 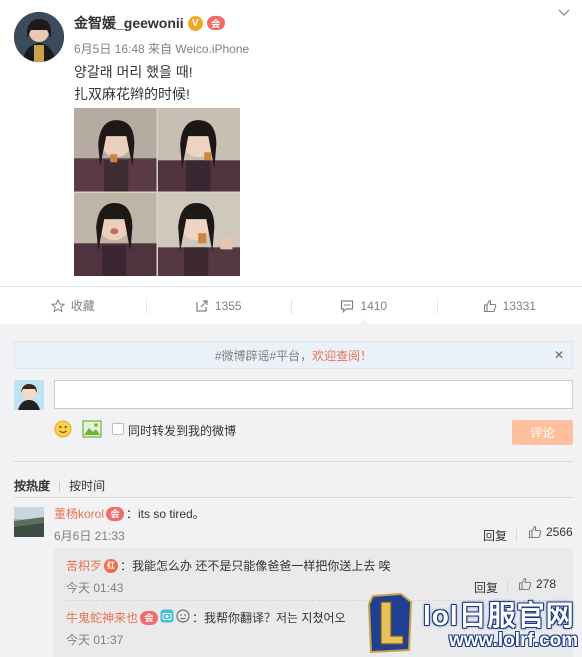 I want to click on rumor-notice-banner: #微博辟谣#平台， 欢迎查阅！ ✕, so click(x=293, y=355).